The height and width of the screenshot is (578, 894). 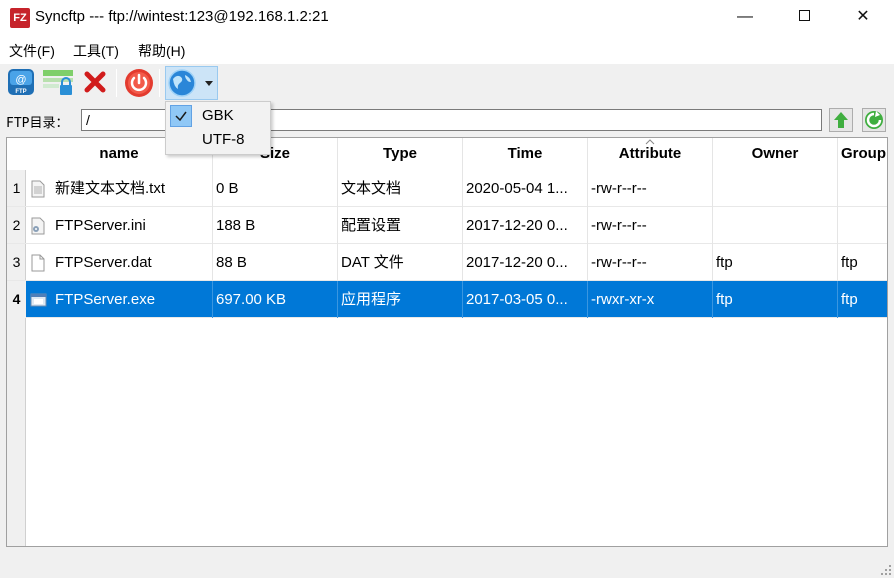 What do you see at coordinates (400, 262) in the screenshot?
I see `cell-type: DAT 文件` at bounding box center [400, 262].